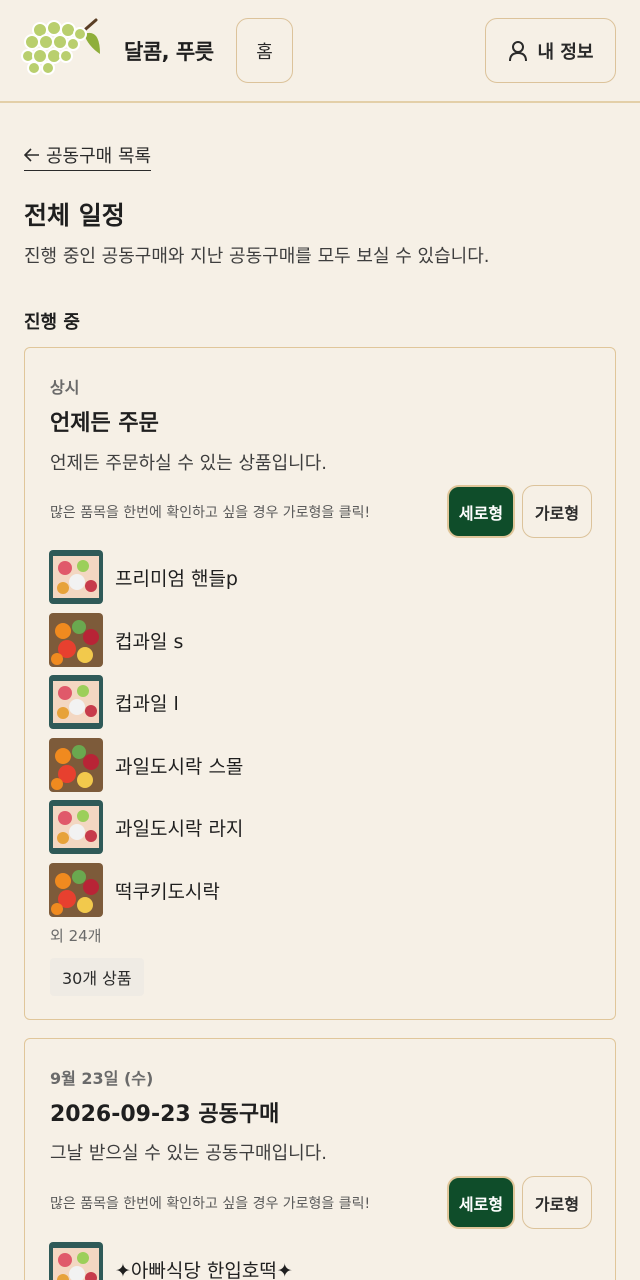  I want to click on list-item: 프리미엄 핸들p, so click(143, 577).